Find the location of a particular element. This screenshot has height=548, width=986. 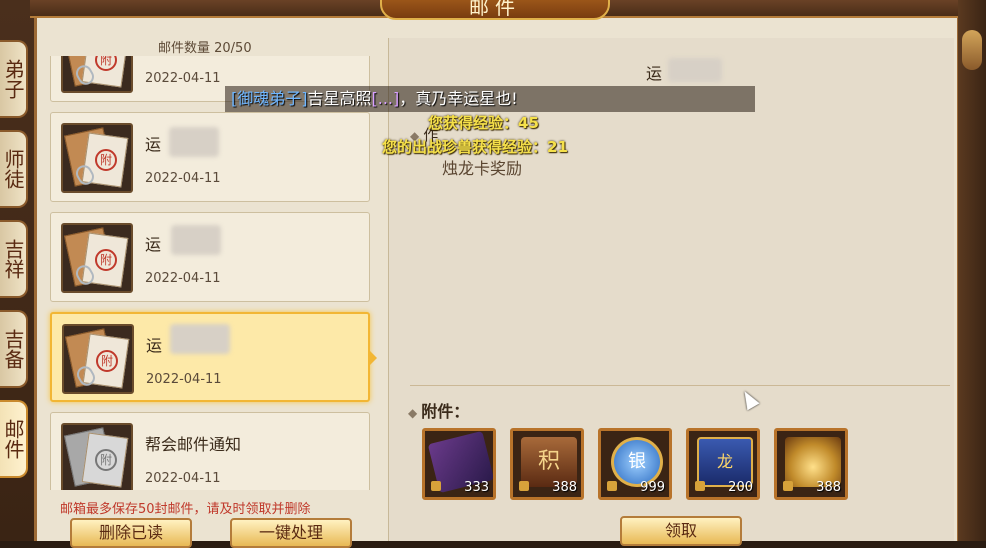

frame-knob-icon is located at coordinates (972, 50).